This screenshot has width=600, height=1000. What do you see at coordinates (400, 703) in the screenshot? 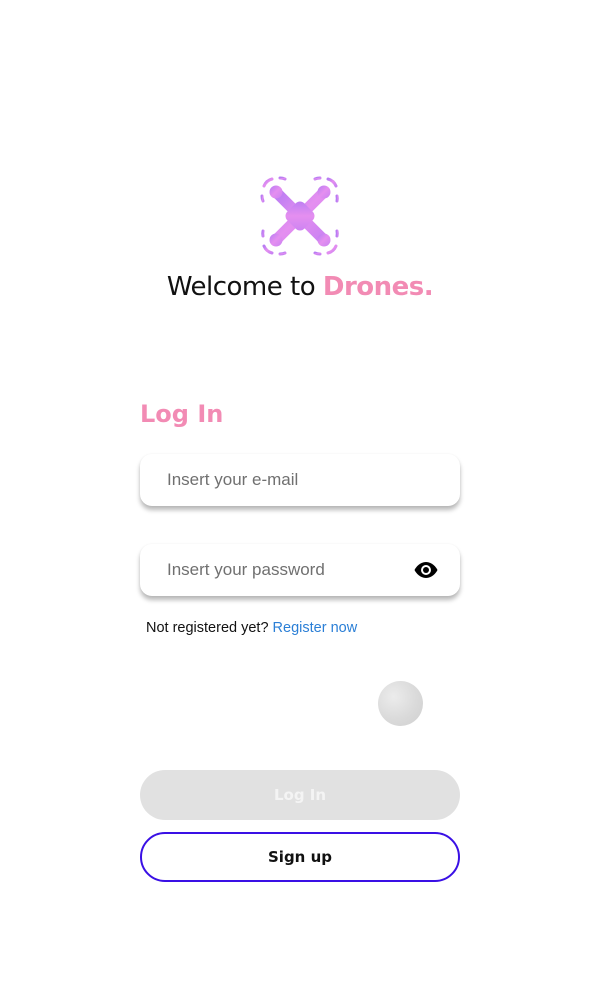
I see `loading-indicator` at bounding box center [400, 703].